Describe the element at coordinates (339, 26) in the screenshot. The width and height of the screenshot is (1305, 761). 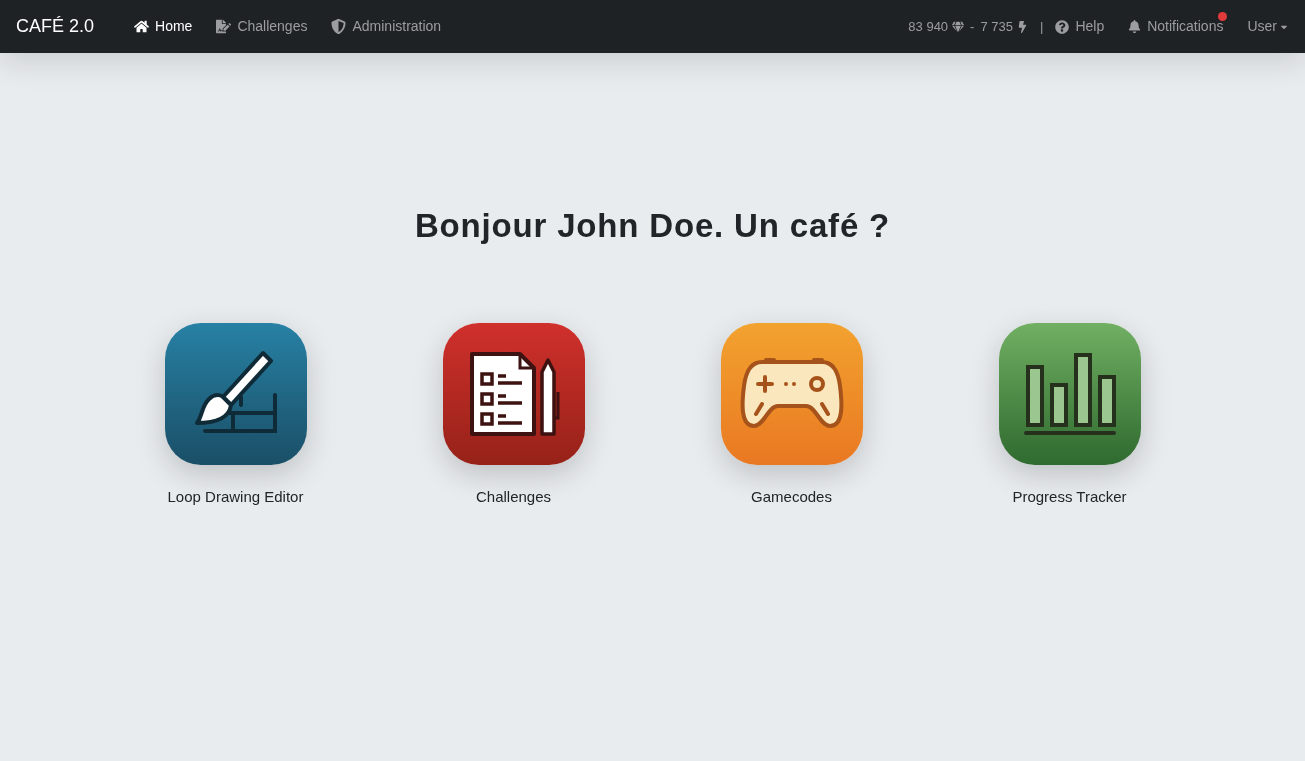
I see `shield-icon` at that location.